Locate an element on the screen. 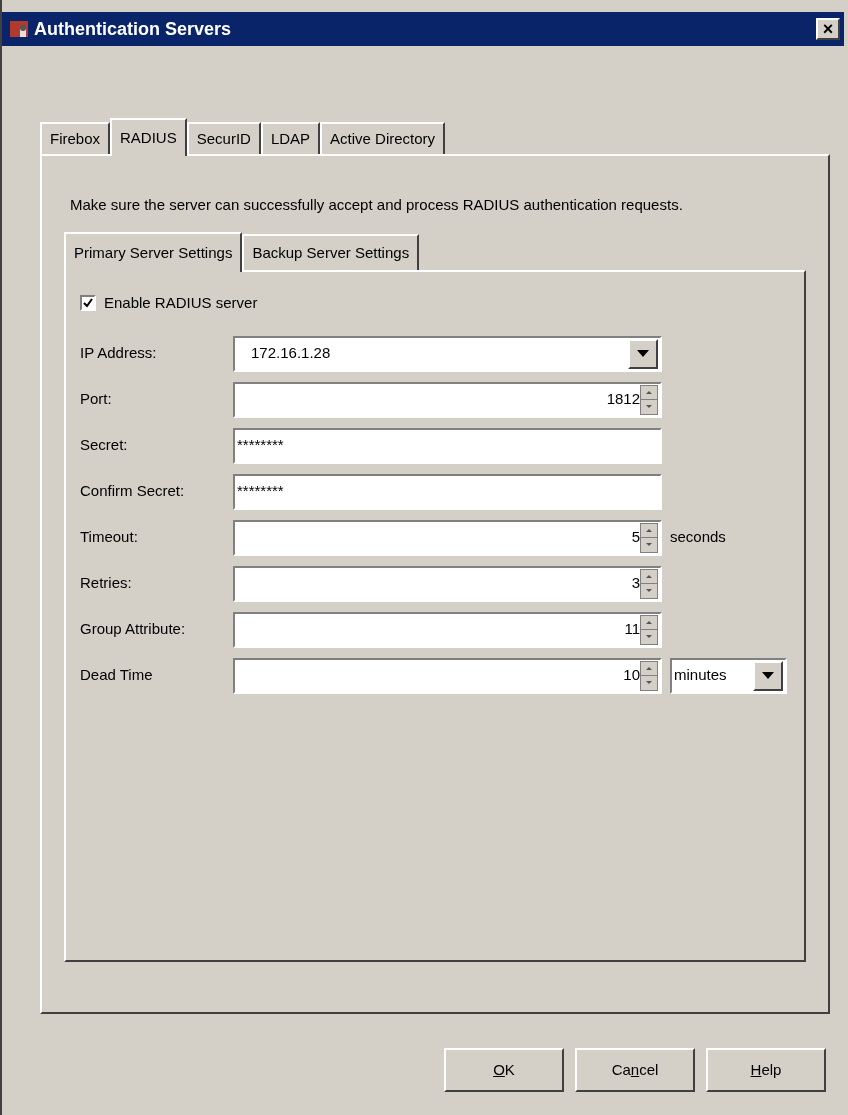 The height and width of the screenshot is (1115, 848). spinner-field: 5 is located at coordinates (447, 537).